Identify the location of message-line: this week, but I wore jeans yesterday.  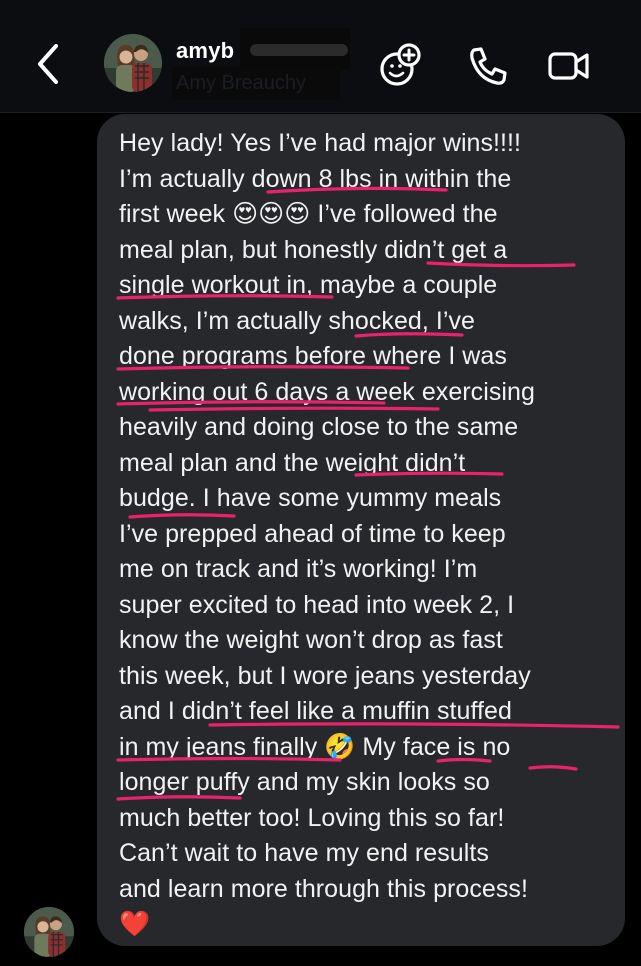
(325, 676).